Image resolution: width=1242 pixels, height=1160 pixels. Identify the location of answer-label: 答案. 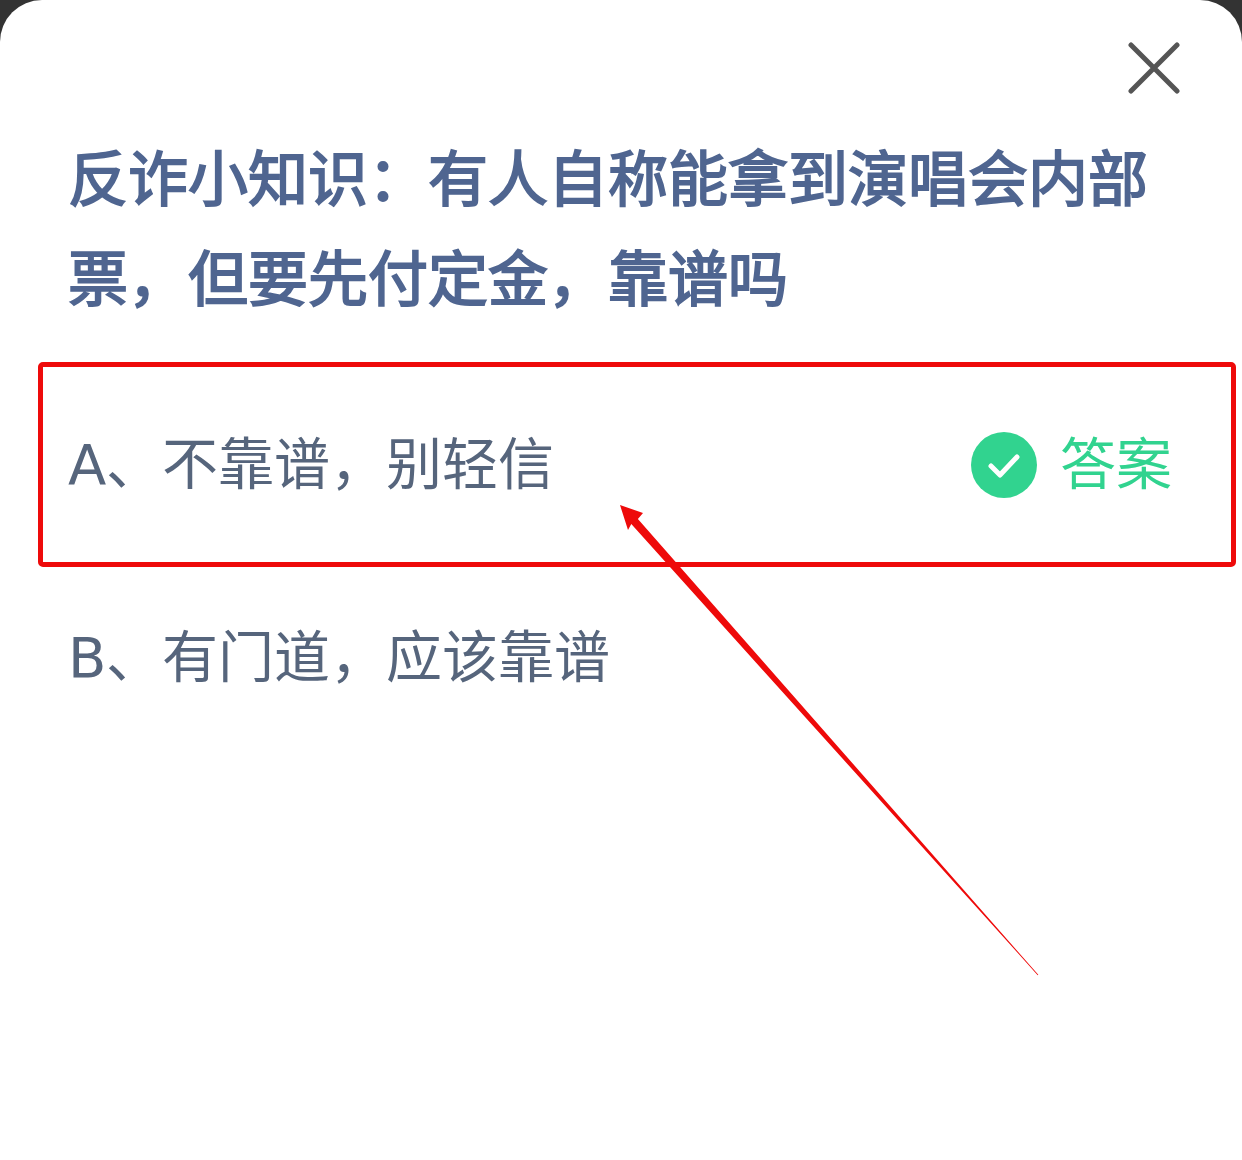
(1116, 464).